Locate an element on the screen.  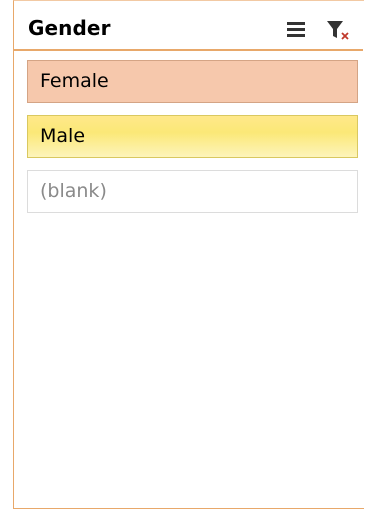
clear-filter-icon is located at coordinates (338, 30).